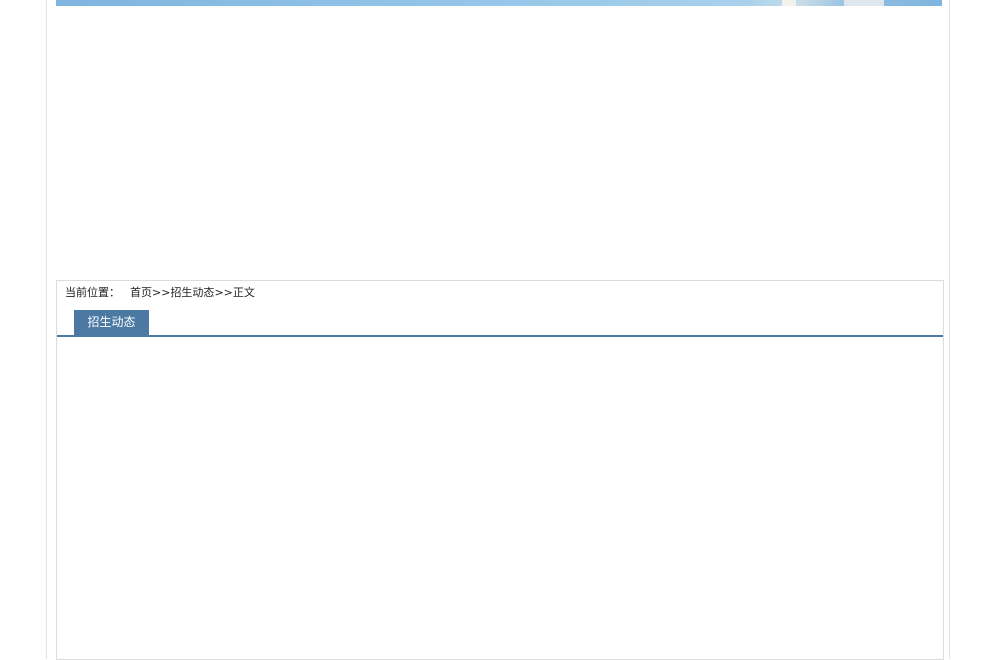 The image size is (1000, 660). What do you see at coordinates (92, 292) in the screenshot?
I see `breadcrumb-label: 当前位置：` at bounding box center [92, 292].